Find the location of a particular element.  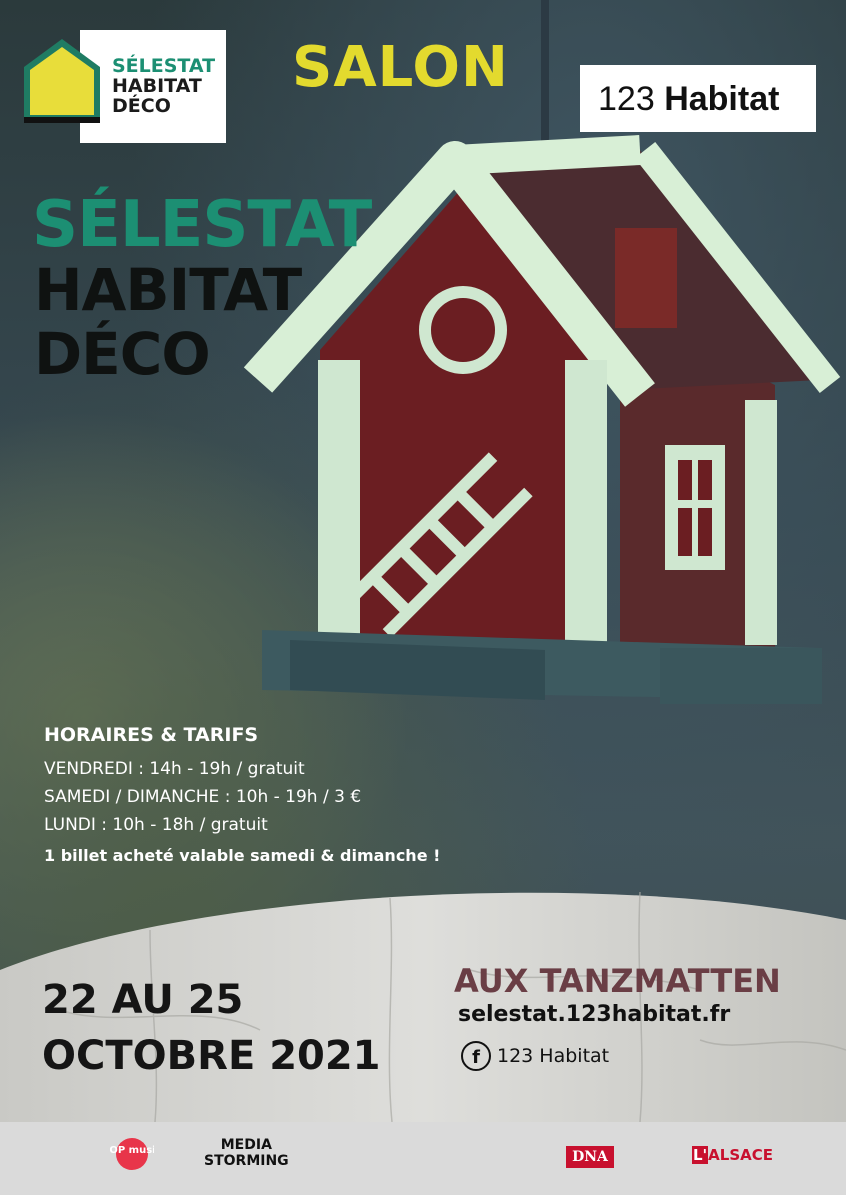

media-line2: STORMING is located at coordinates (246, 1161).